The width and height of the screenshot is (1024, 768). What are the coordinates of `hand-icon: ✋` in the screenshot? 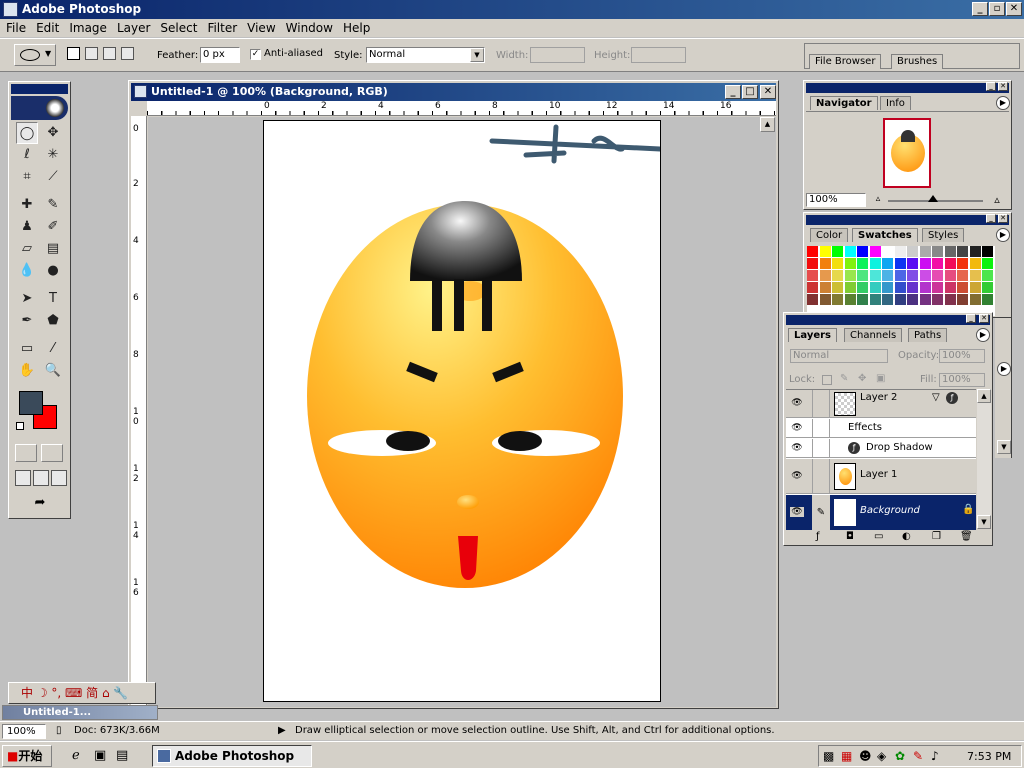 It's located at (27, 371).